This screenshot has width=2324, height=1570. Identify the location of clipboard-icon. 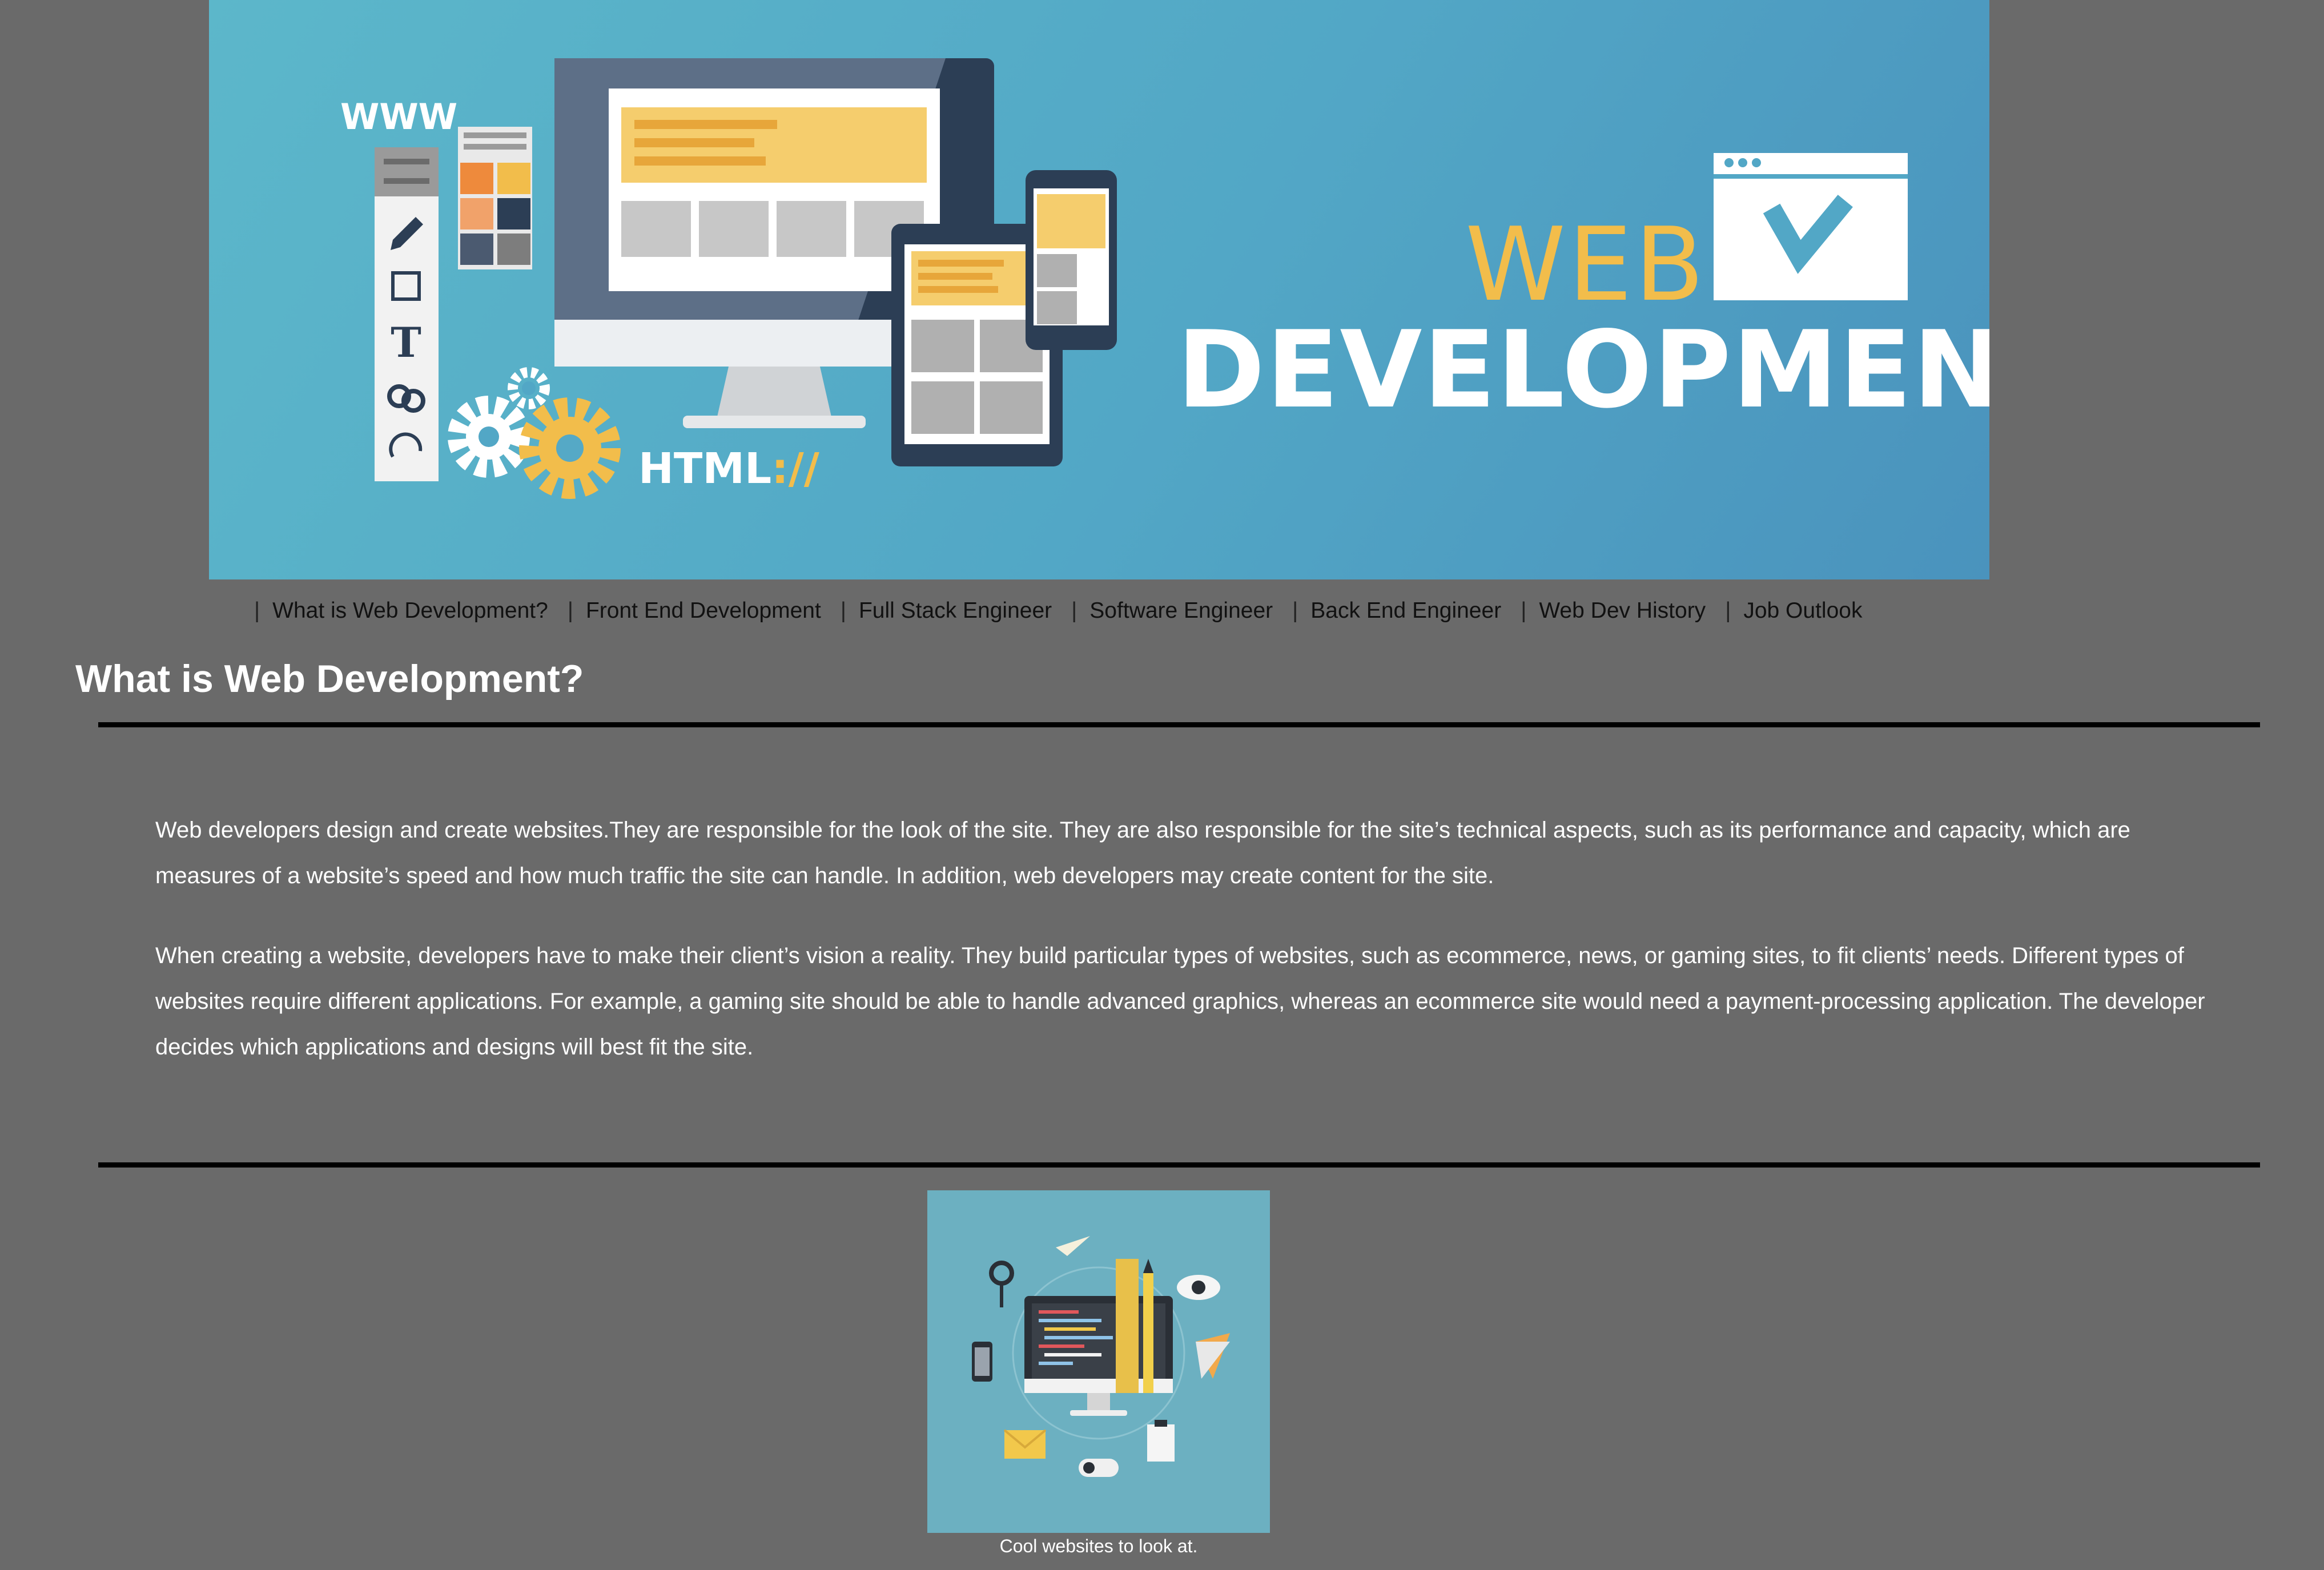
(1161, 1443).